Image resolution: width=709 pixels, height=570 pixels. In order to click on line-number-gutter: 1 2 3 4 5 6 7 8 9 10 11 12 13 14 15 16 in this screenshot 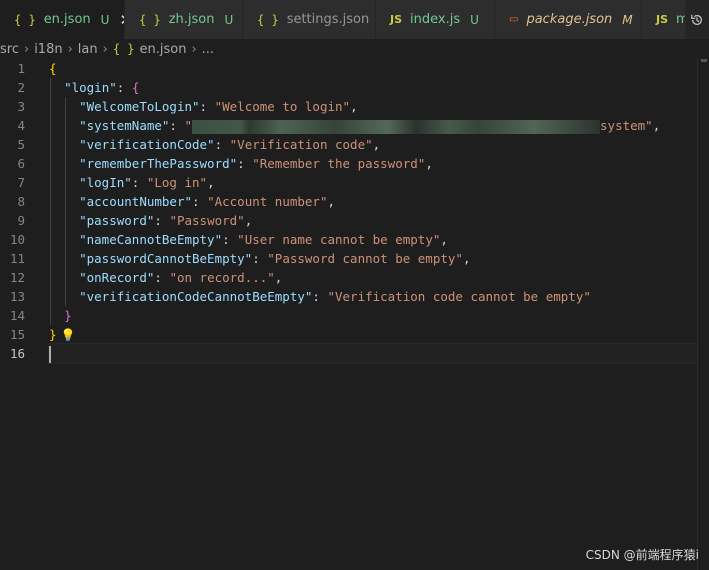, I will do `click(20, 211)`.